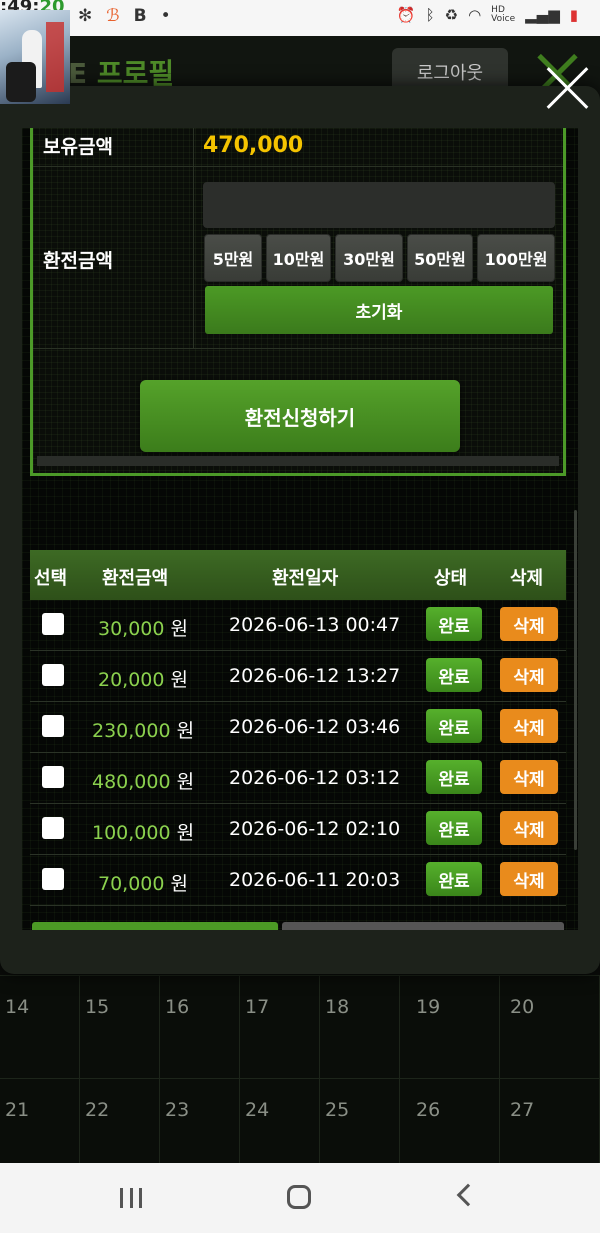 This screenshot has width=600, height=1233. I want to click on form-divider, so click(298, 461).